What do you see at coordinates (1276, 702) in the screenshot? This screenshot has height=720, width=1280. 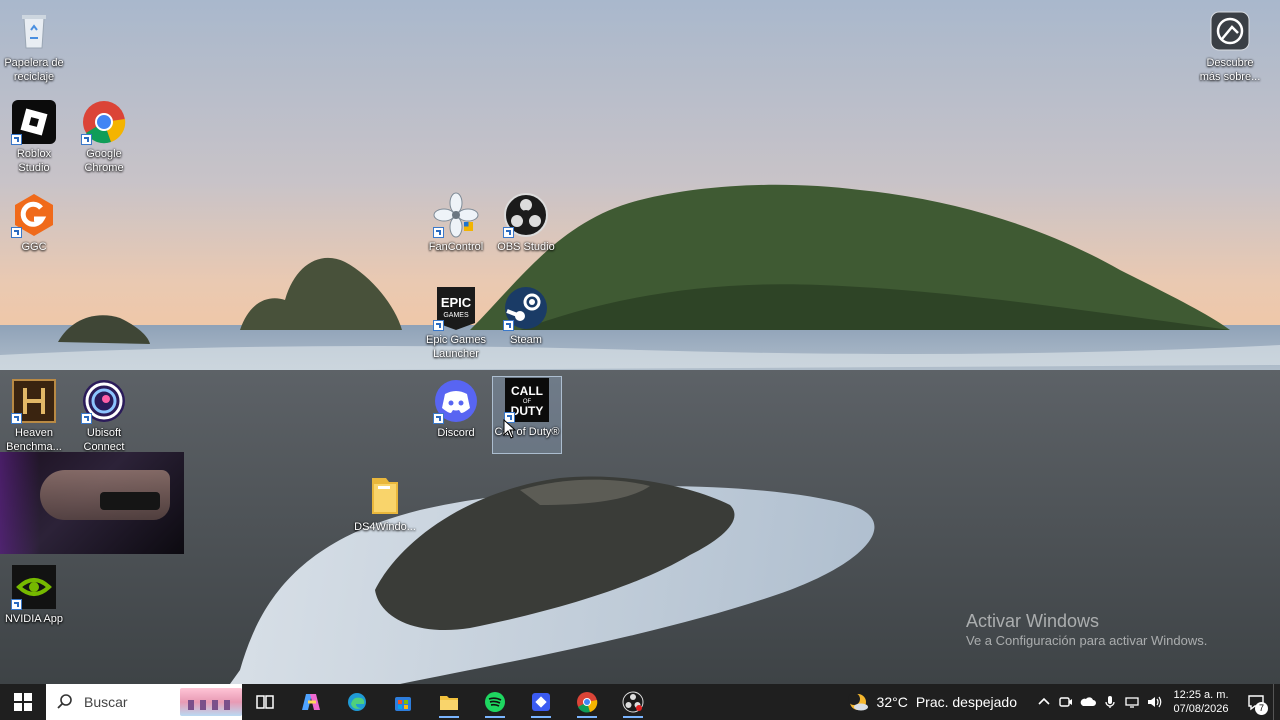 I see `show-desktop-button` at bounding box center [1276, 702].